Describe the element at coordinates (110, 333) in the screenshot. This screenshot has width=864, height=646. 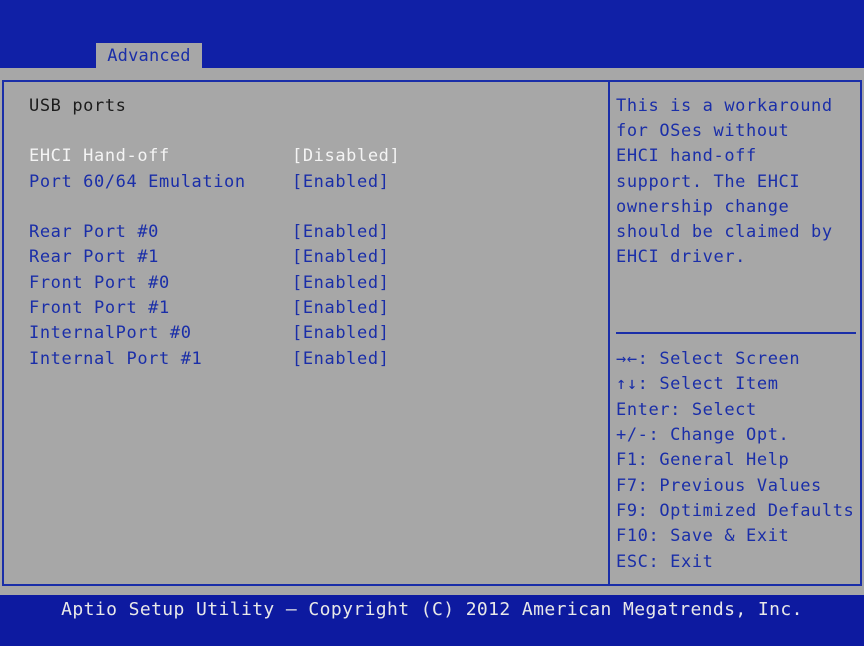
I see `setting-label-internal-port-0: InternalPort #0` at that location.